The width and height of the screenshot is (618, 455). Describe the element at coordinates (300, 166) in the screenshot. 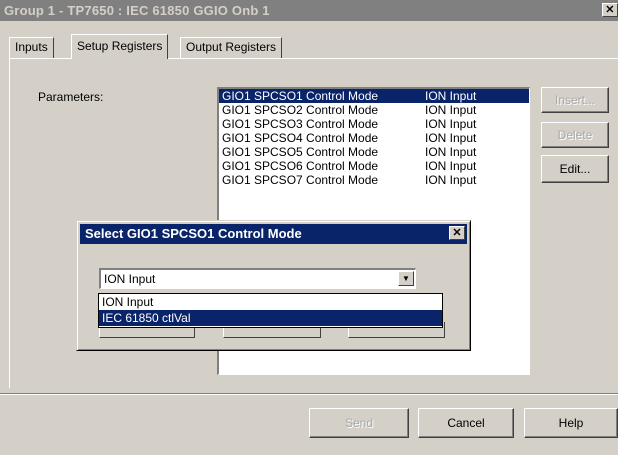

I see `register-name: GIO1 SPCSO6 Control Mode` at that location.